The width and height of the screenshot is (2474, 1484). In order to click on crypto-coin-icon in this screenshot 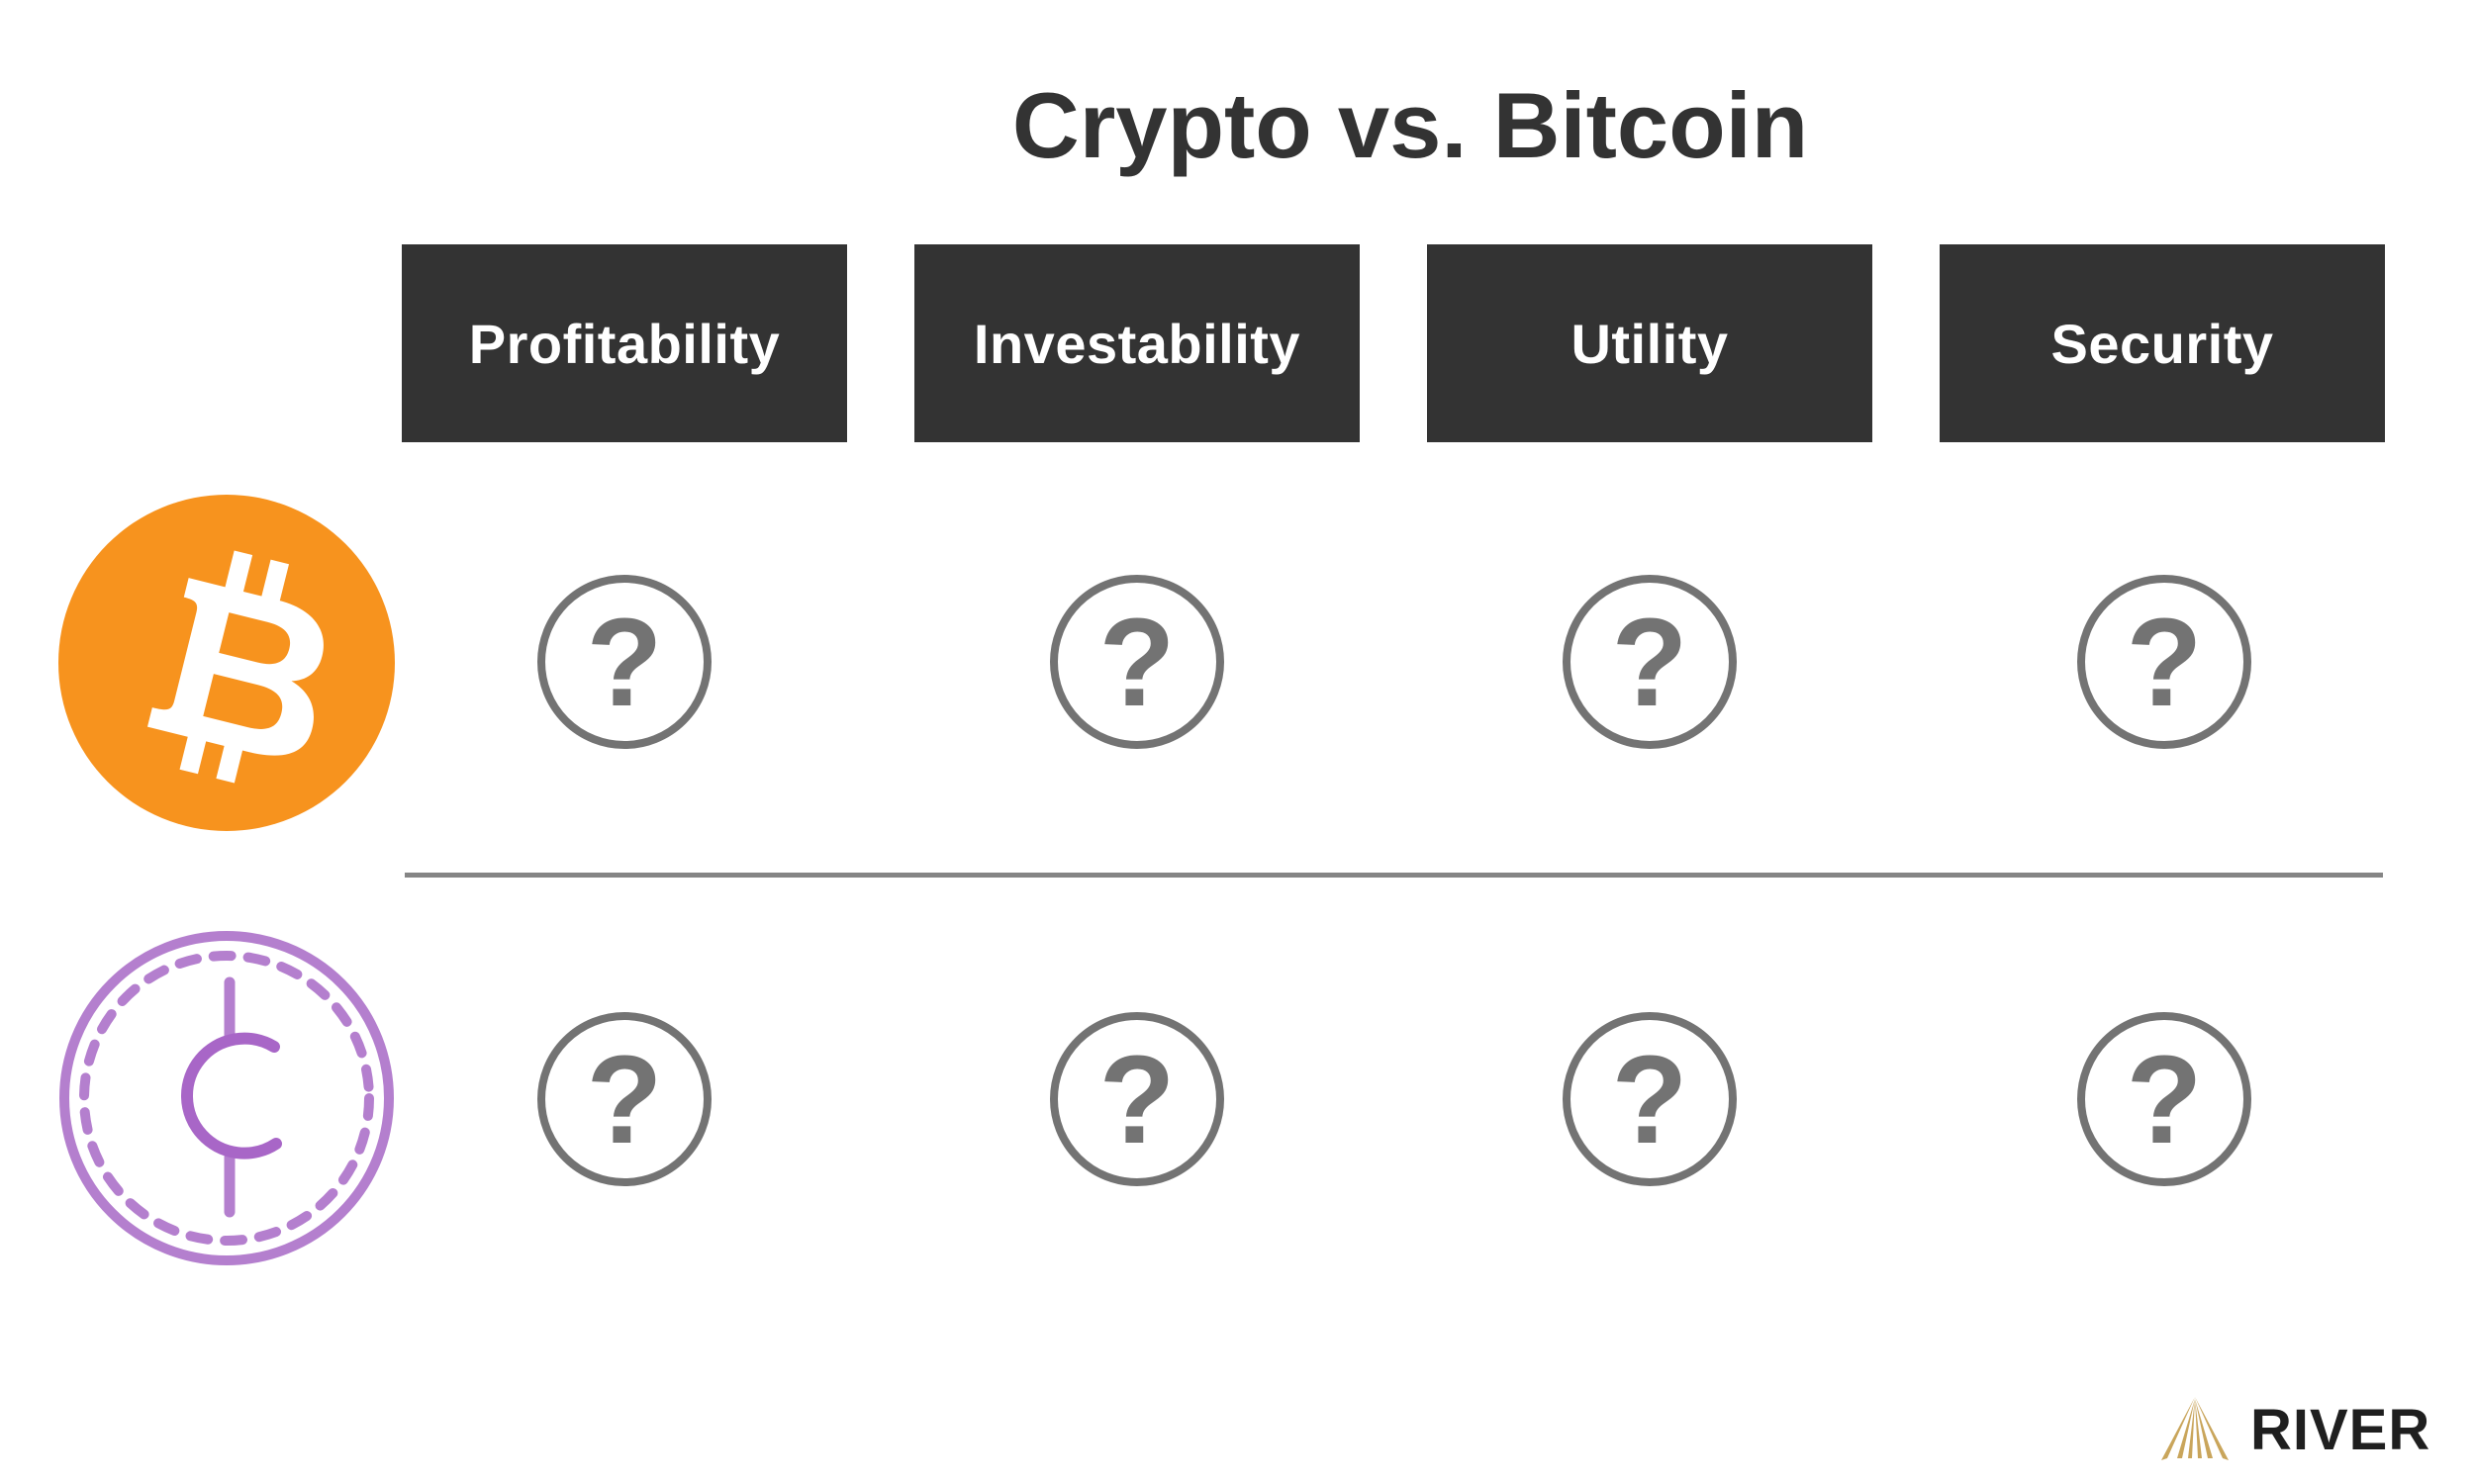, I will do `click(227, 1098)`.